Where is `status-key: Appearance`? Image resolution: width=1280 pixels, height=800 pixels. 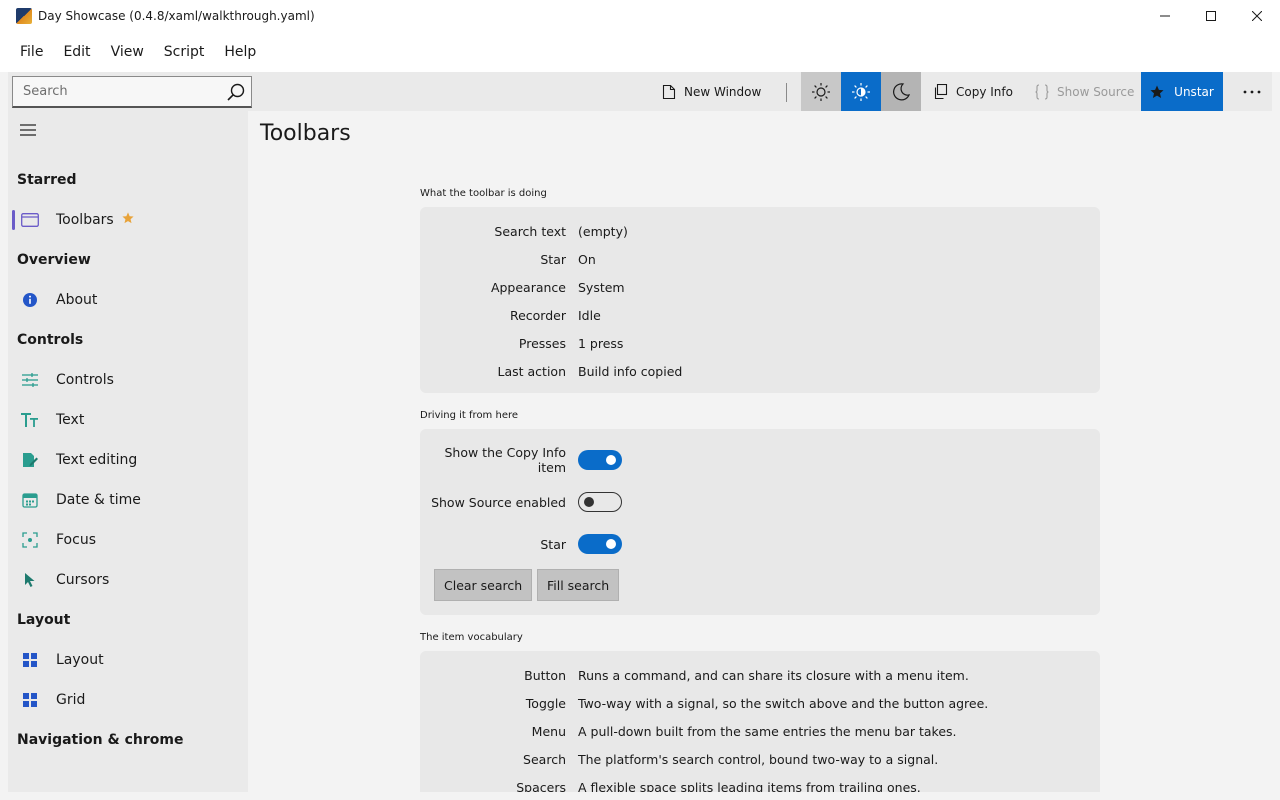 status-key: Appearance is located at coordinates (528, 287).